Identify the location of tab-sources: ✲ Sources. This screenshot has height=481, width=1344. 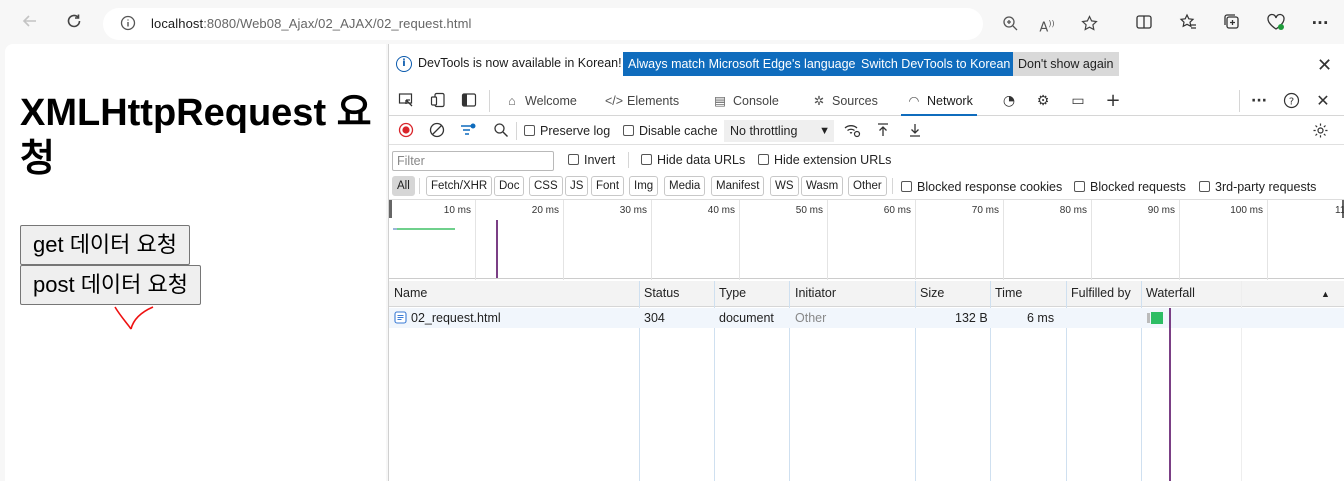
(844, 101).